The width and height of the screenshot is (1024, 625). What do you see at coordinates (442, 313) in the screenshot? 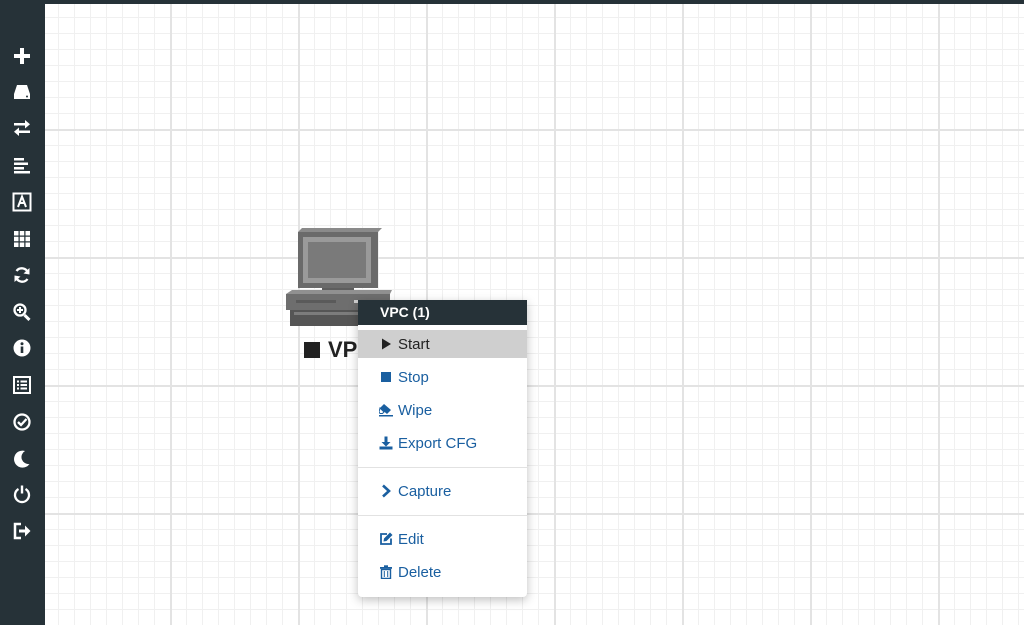
I see `context-menu-title: VPC (1)` at bounding box center [442, 313].